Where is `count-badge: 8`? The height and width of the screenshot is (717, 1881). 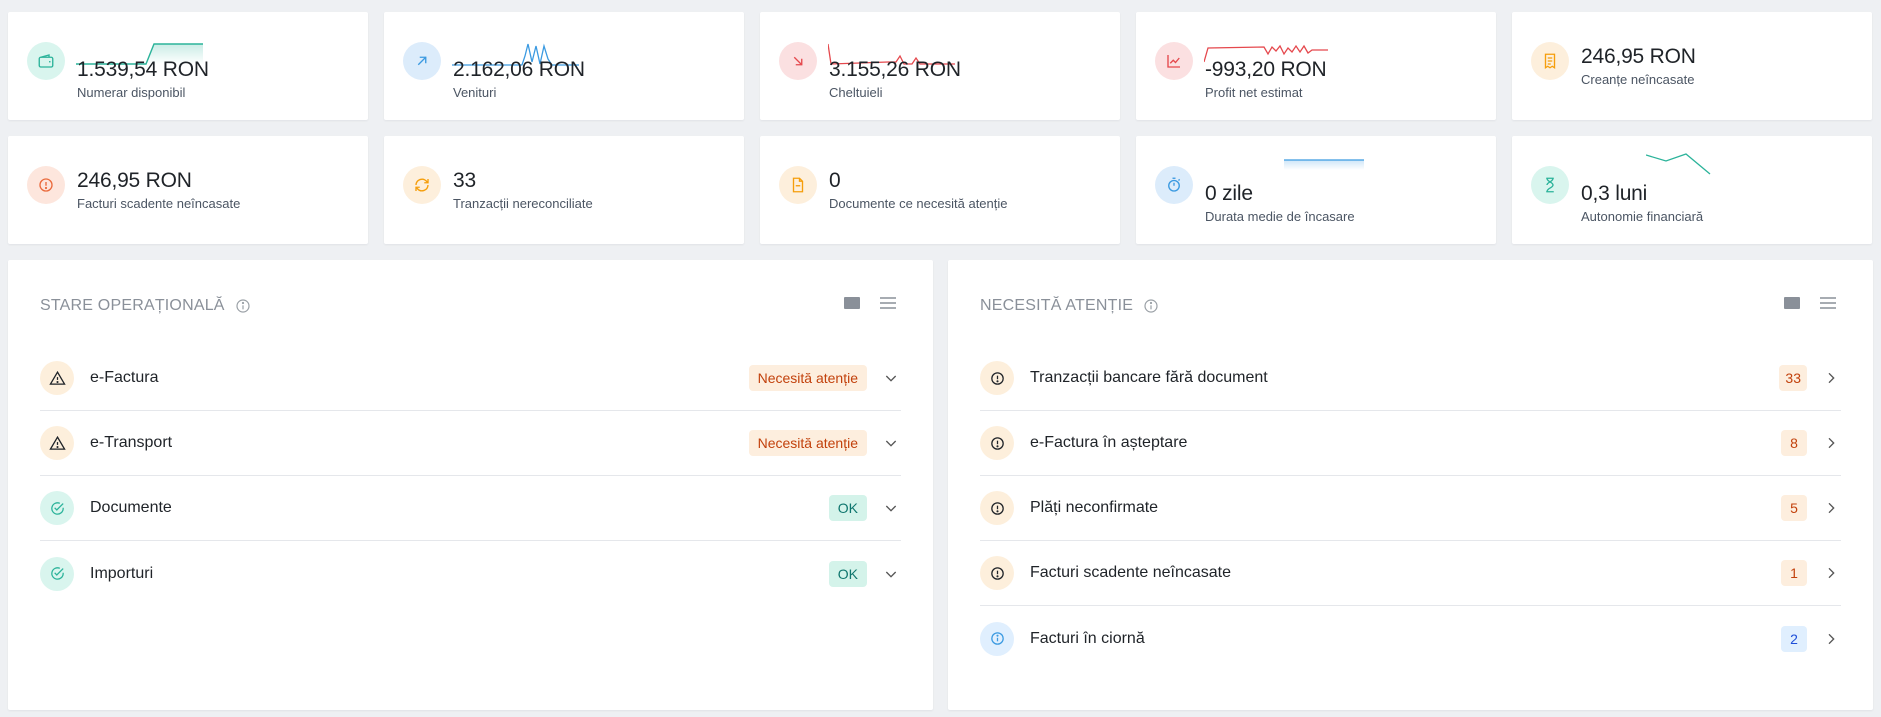 count-badge: 8 is located at coordinates (1794, 443).